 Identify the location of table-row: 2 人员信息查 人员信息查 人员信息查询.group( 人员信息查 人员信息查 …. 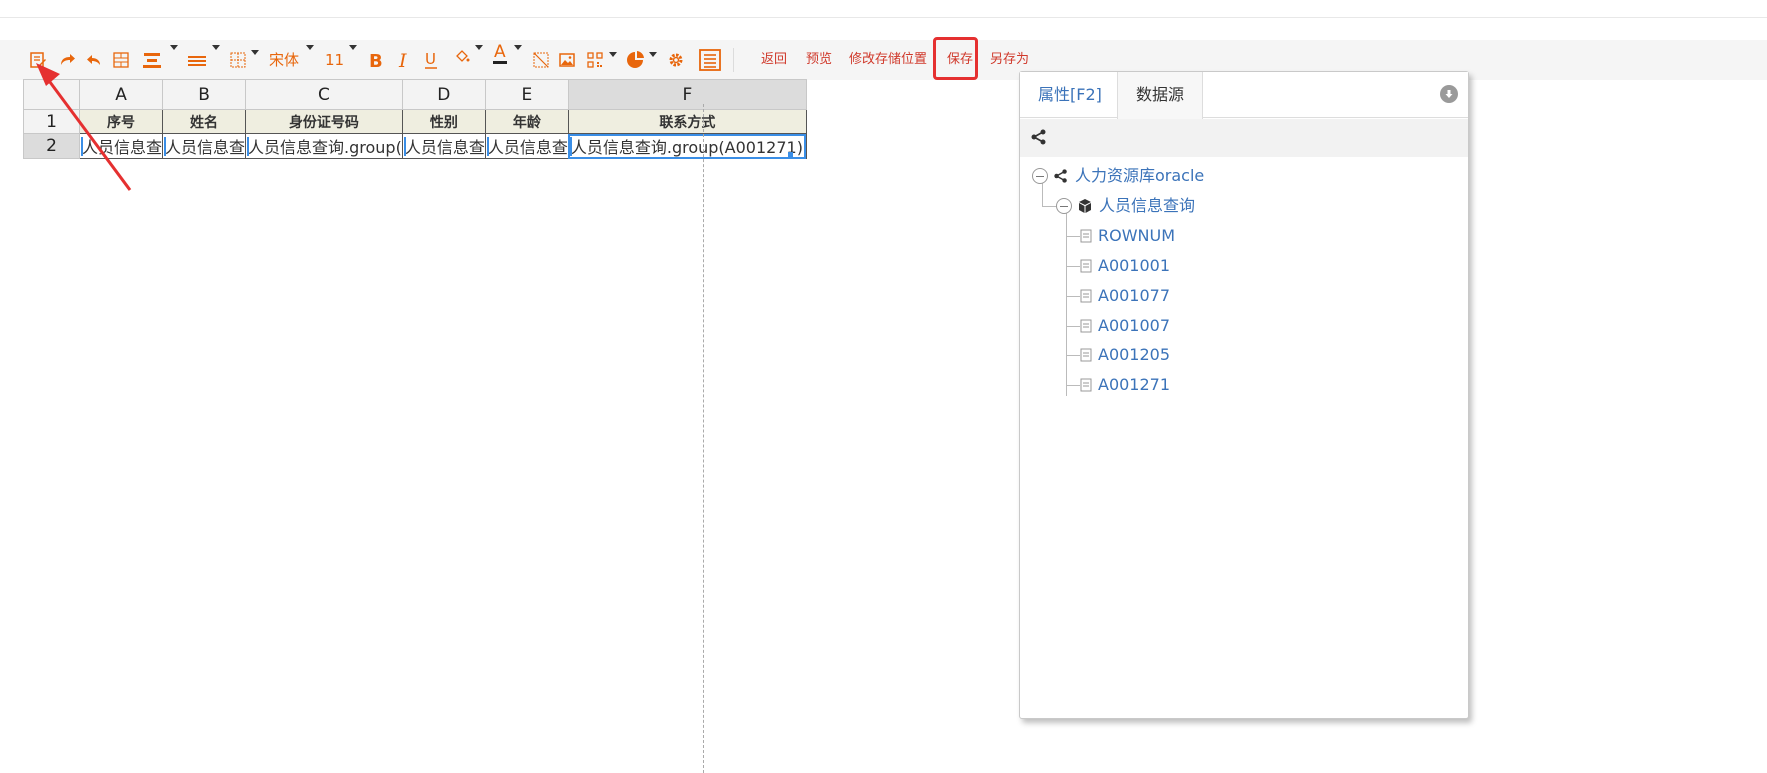
(415, 146).